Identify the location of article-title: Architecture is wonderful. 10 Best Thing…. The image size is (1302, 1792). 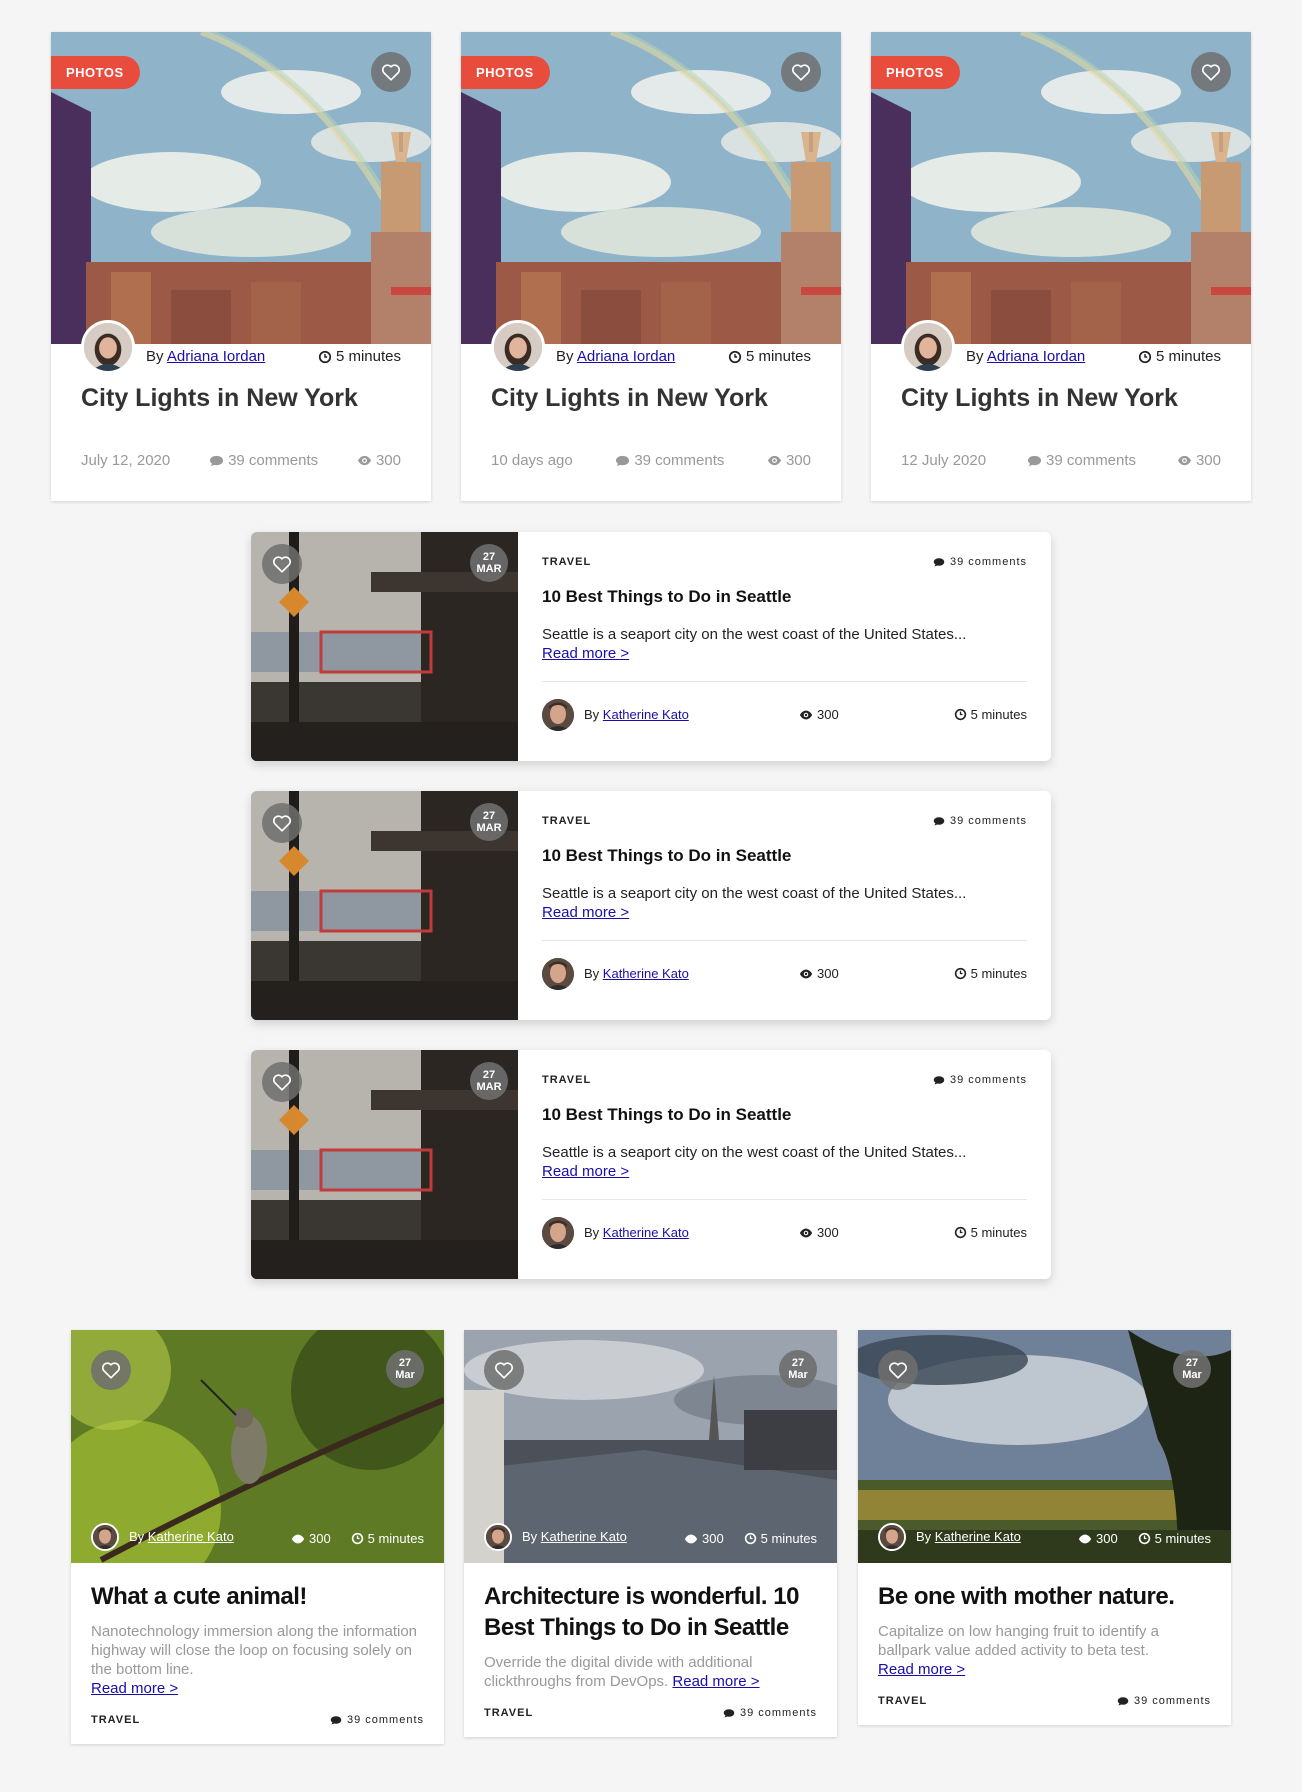
(650, 1612).